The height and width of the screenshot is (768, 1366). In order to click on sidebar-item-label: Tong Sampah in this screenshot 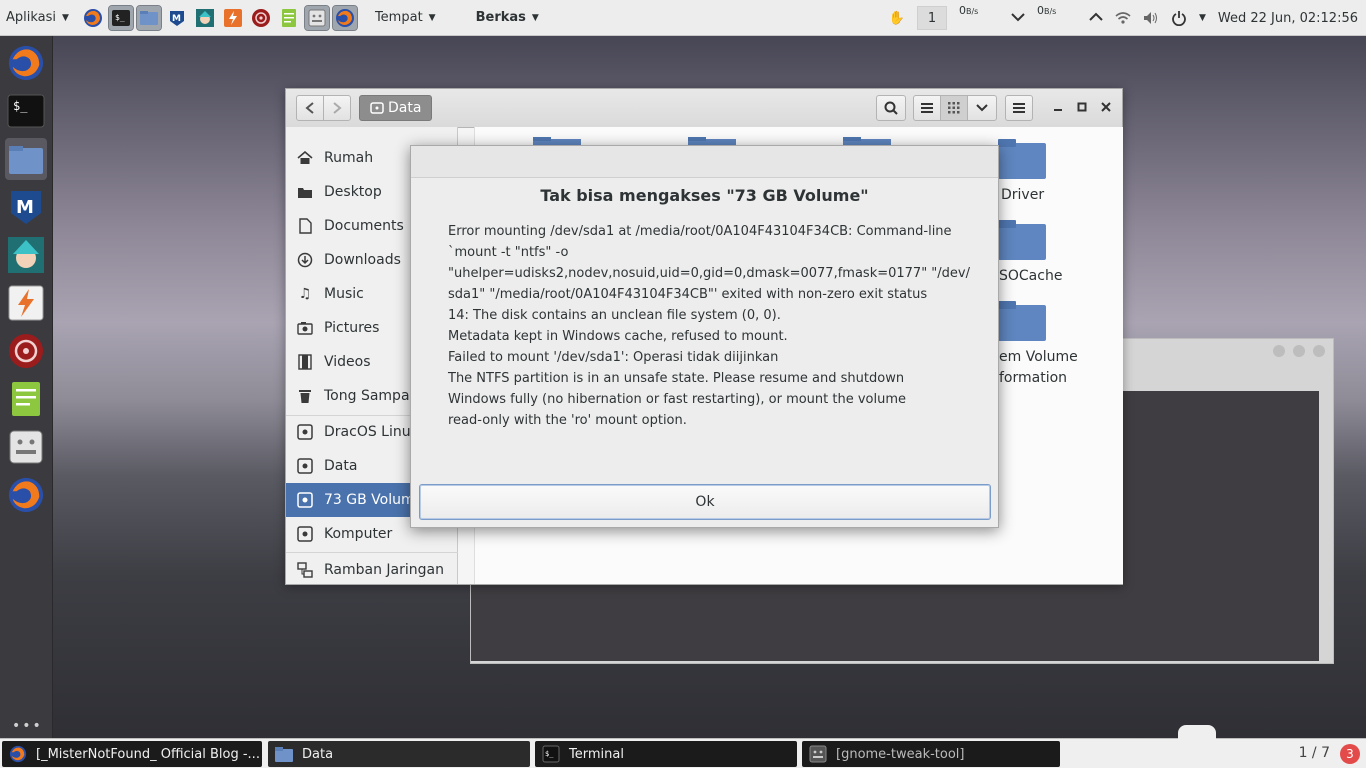, I will do `click(371, 396)`.